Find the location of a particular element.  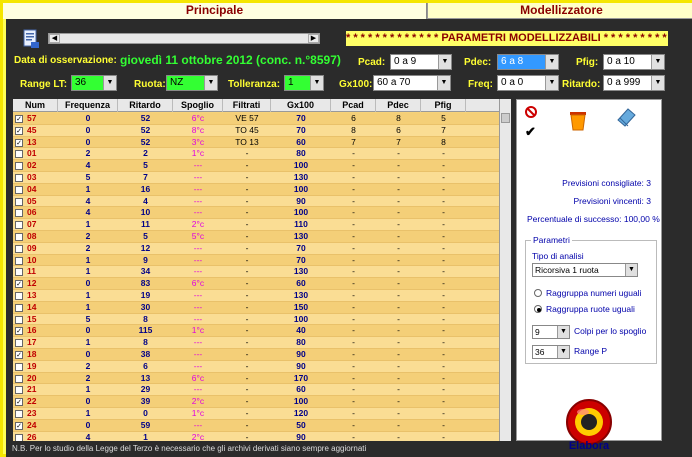

tipo-analisi-select: Ricorsiva 1 ruota ▼ is located at coordinates (585, 270).